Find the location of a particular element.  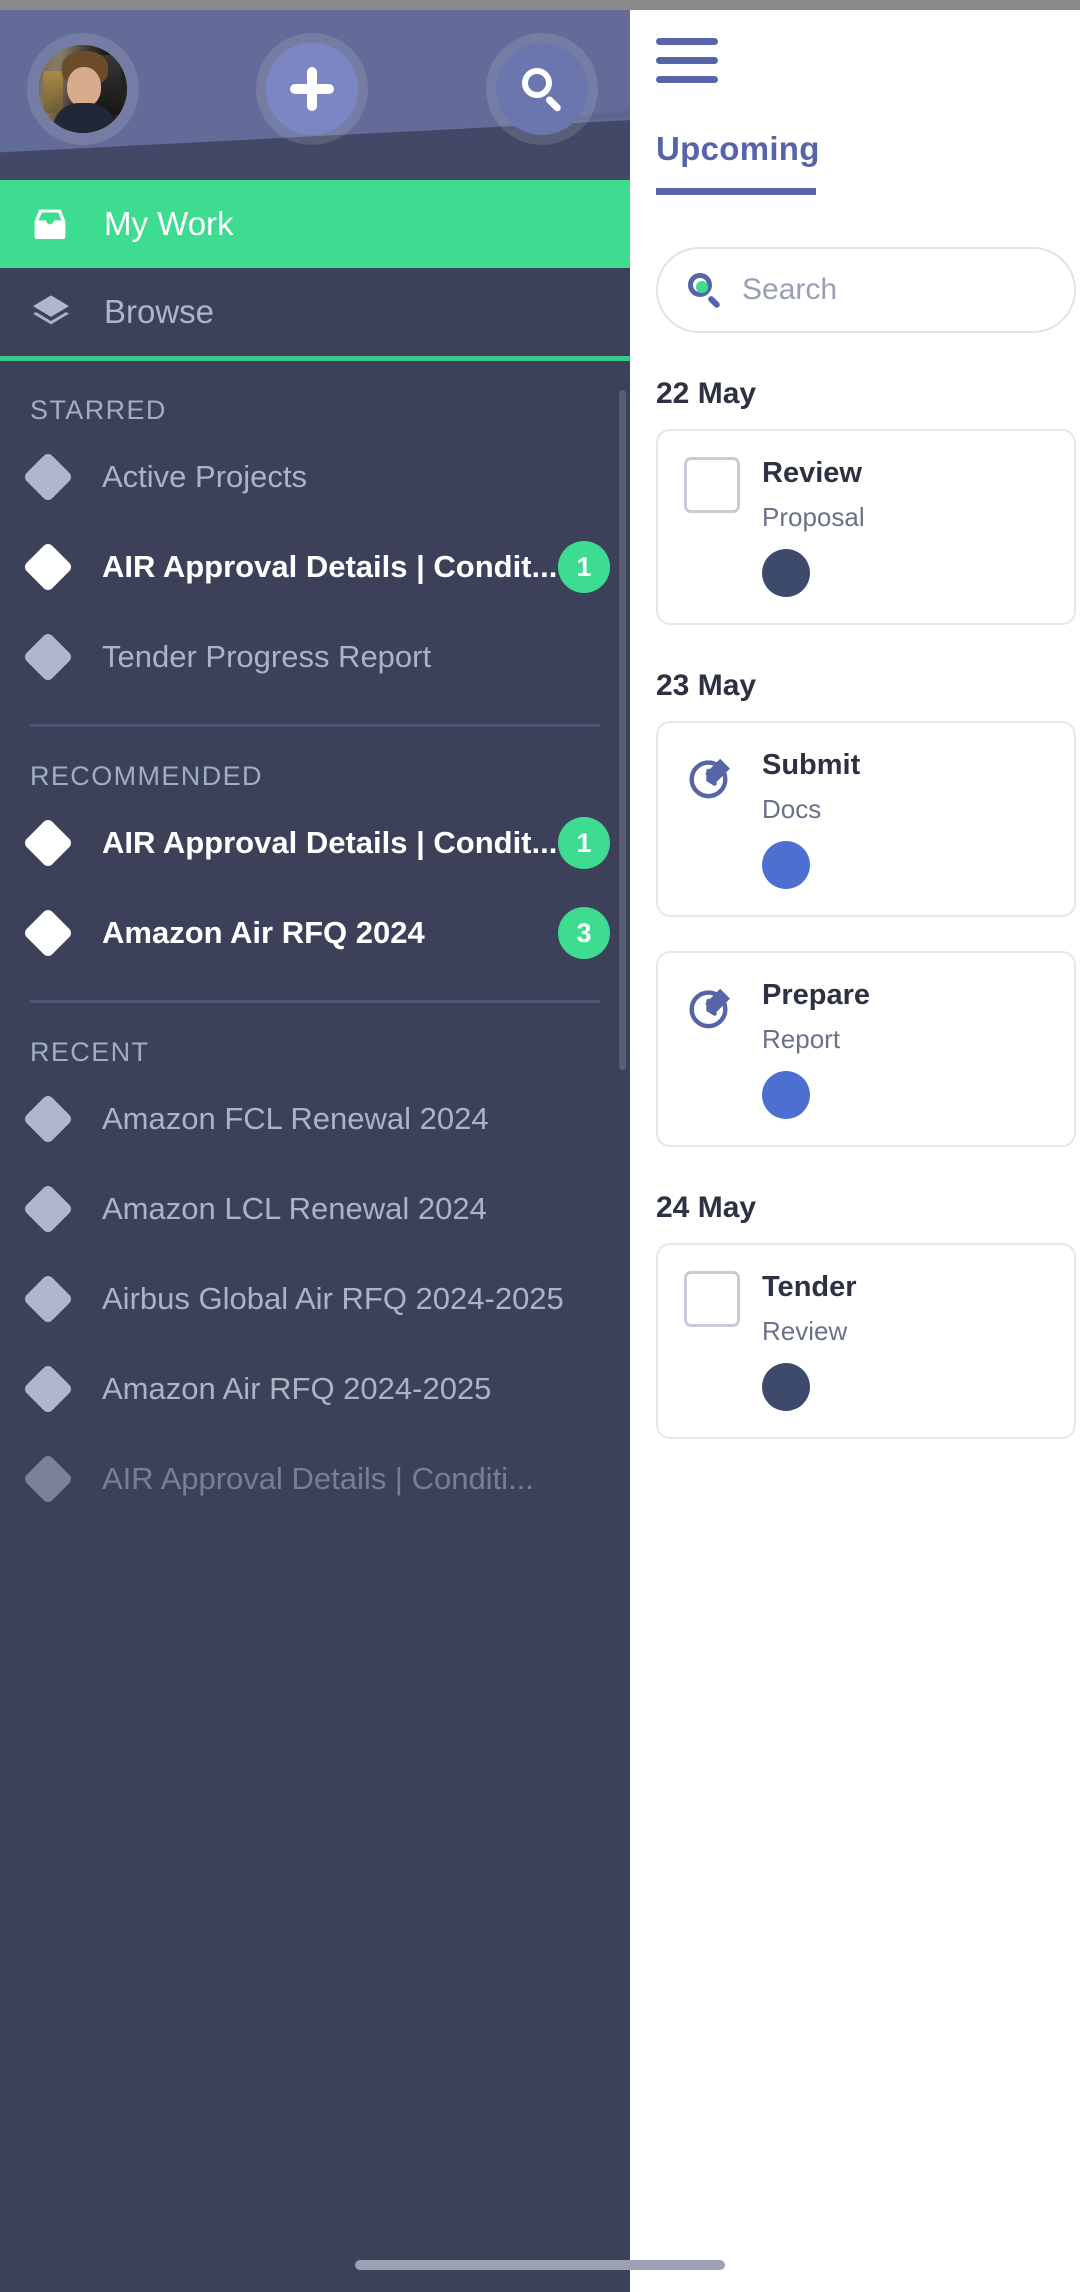

task-card: Submit Docs is located at coordinates (866, 819).